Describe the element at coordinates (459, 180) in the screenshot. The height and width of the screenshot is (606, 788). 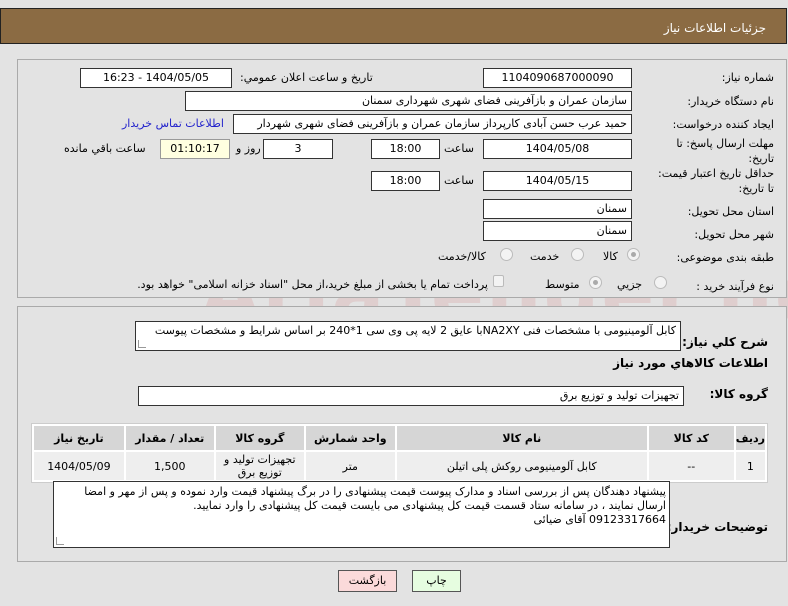
I see `validity-time-label: ساعت` at that location.